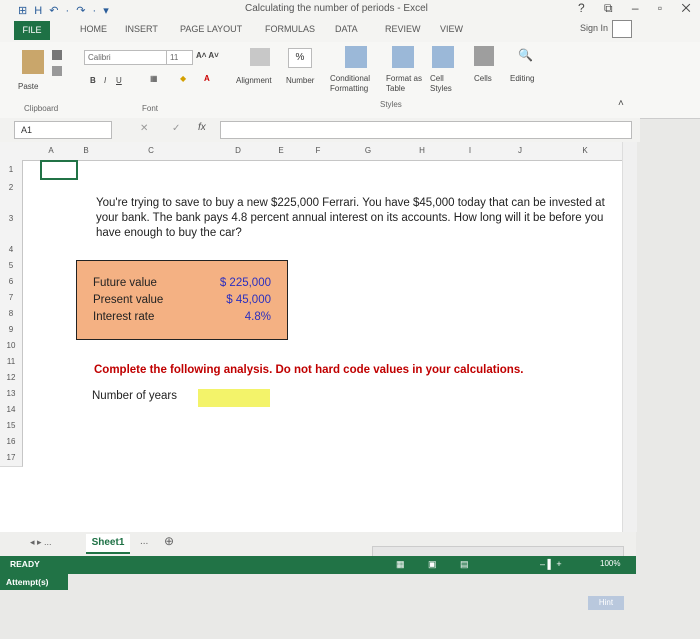 This screenshot has height=639, width=700. Describe the element at coordinates (403, 57) in the screenshot. I see `format-as-table-icon` at that location.